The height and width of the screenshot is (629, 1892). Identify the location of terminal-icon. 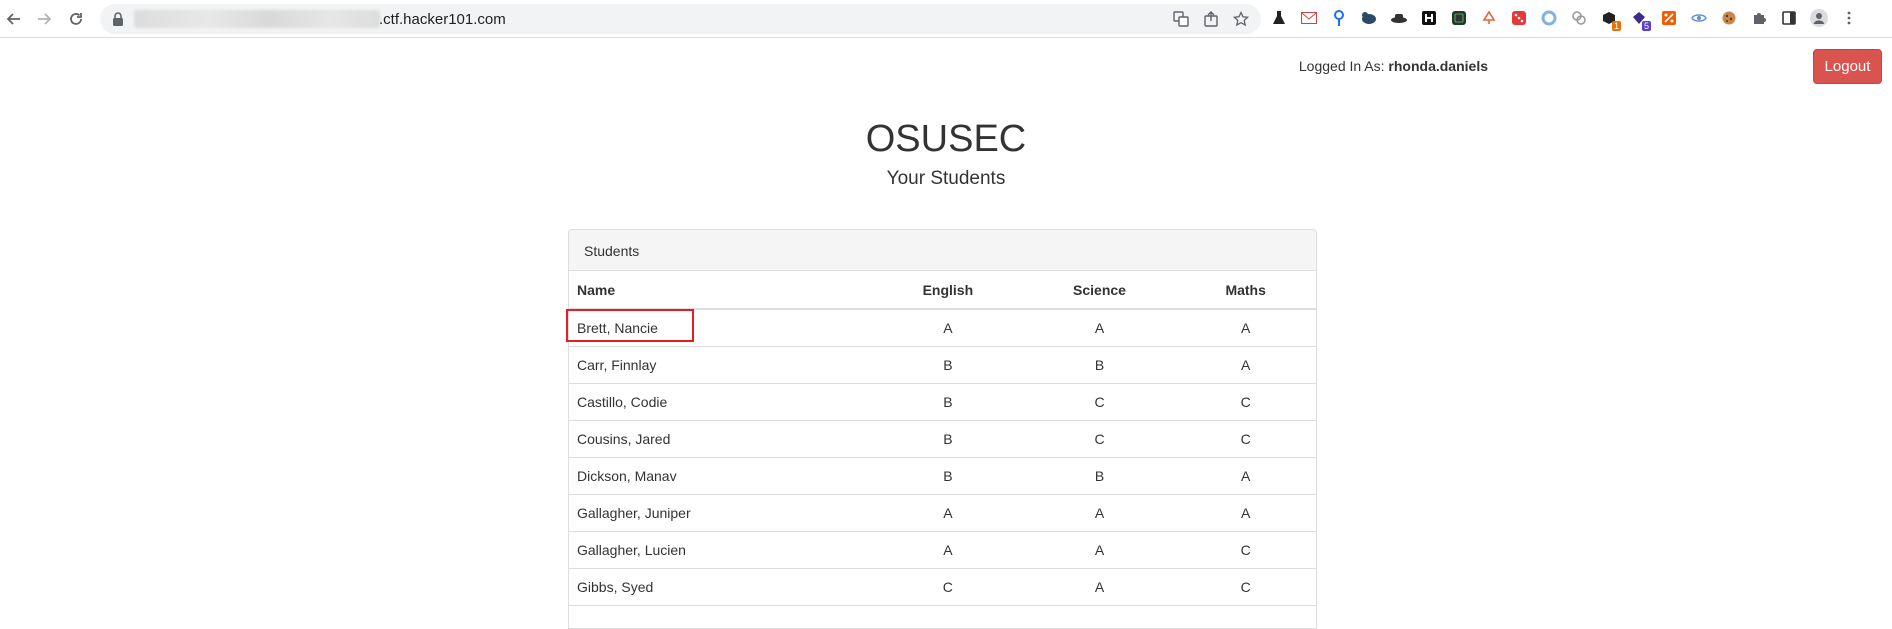
(1459, 18).